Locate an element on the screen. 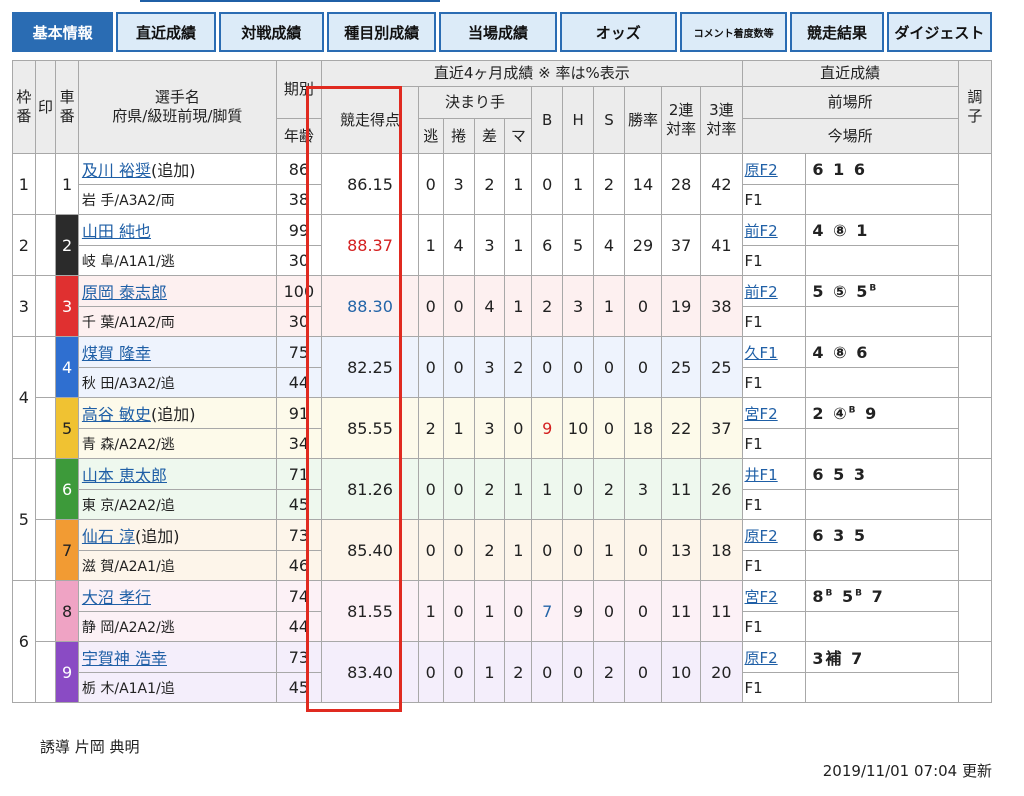  tab-basic-info: 基本情報 is located at coordinates (63, 32).